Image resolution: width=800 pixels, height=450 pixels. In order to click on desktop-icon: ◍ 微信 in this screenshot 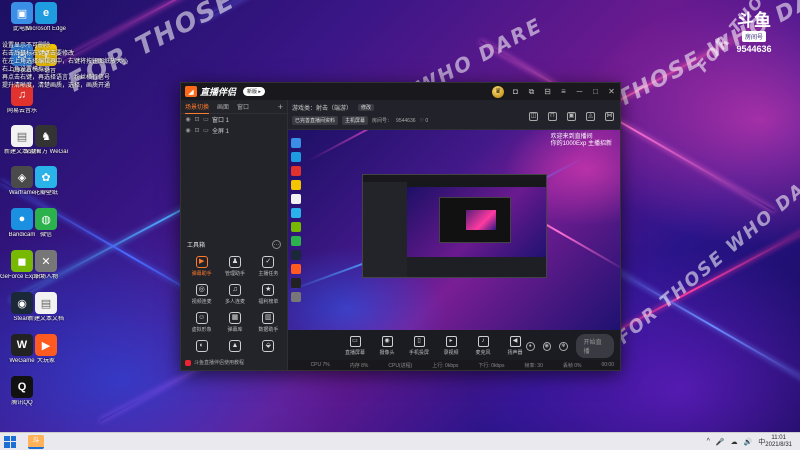, I will do `click(46, 223)`.